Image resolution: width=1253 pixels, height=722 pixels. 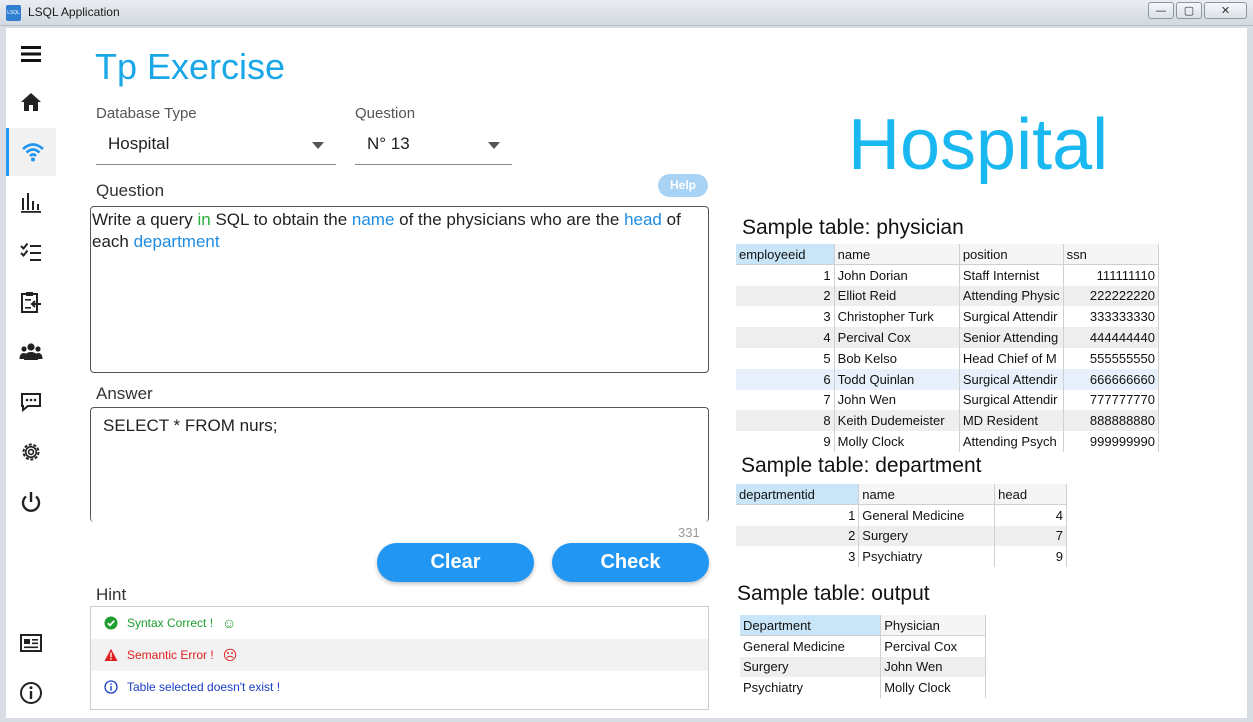 I want to click on table-cell: Staff Internist, so click(x=1011, y=275).